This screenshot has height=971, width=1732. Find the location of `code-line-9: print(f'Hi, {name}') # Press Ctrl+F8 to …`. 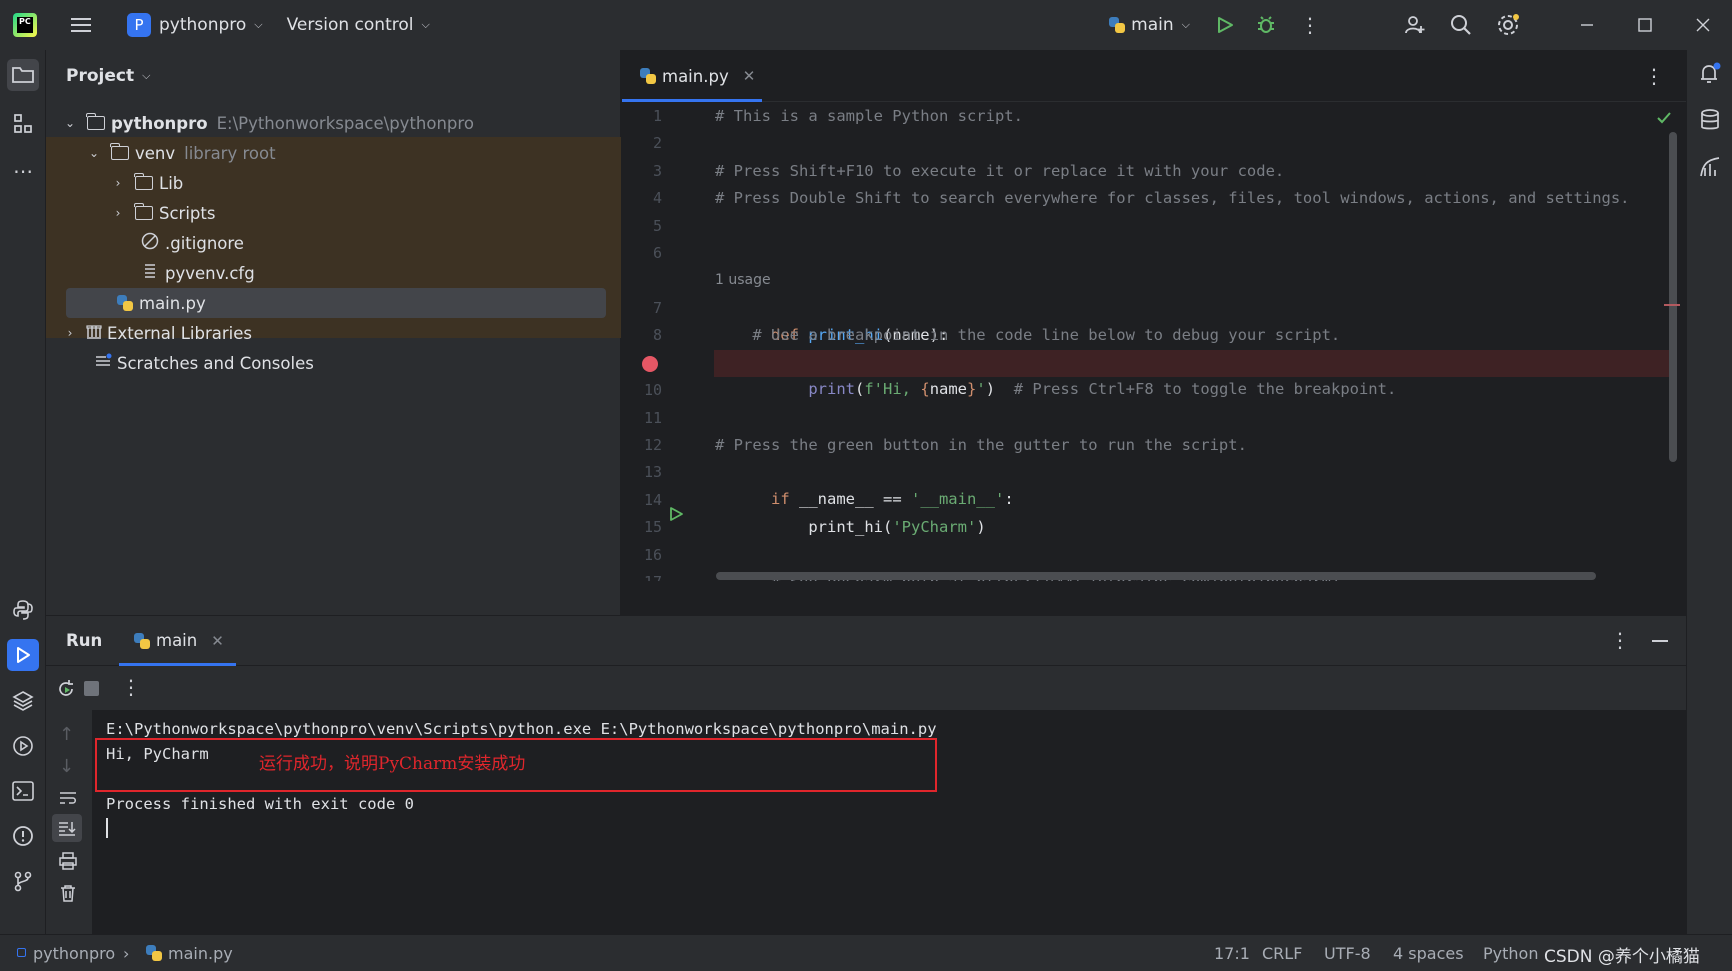

code-line-9: print(f'Hi, {name}') # Press Ctrl+F8 to … is located at coordinates (1055, 373).